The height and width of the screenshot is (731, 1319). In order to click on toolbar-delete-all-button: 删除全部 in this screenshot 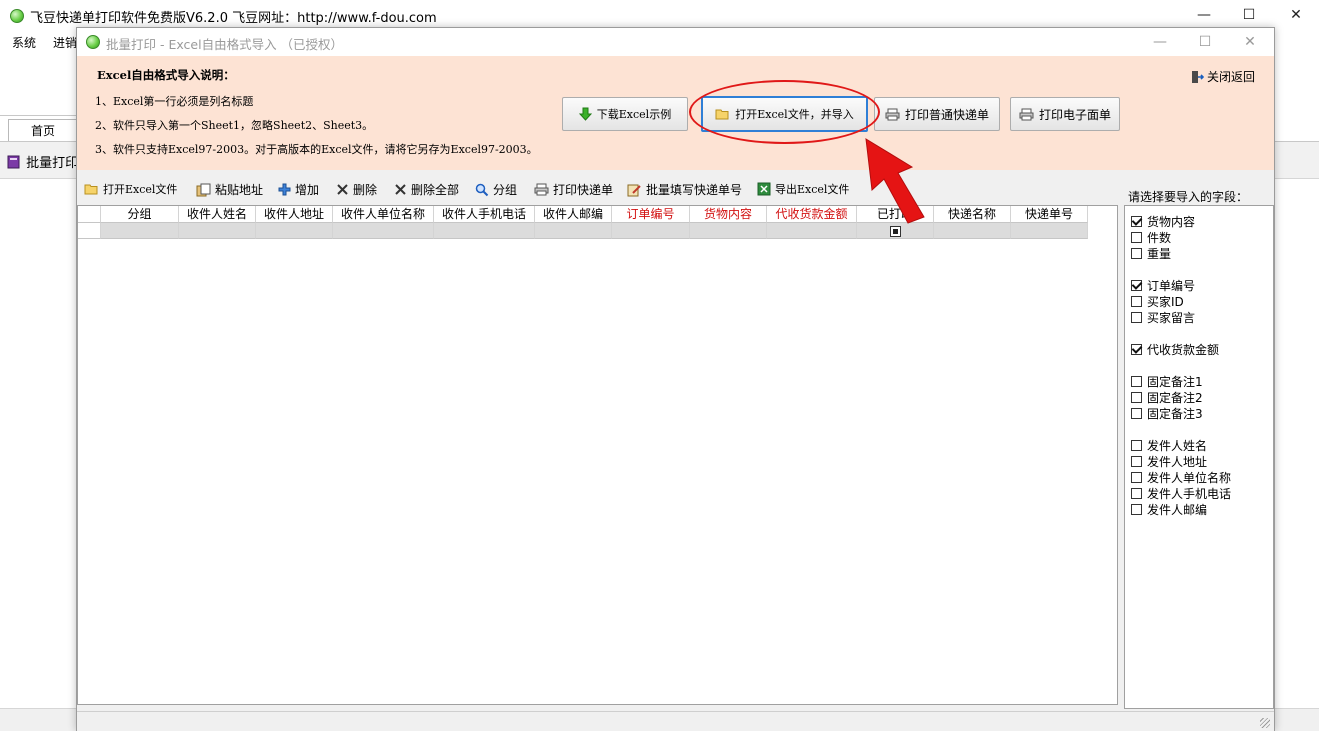, I will do `click(426, 189)`.